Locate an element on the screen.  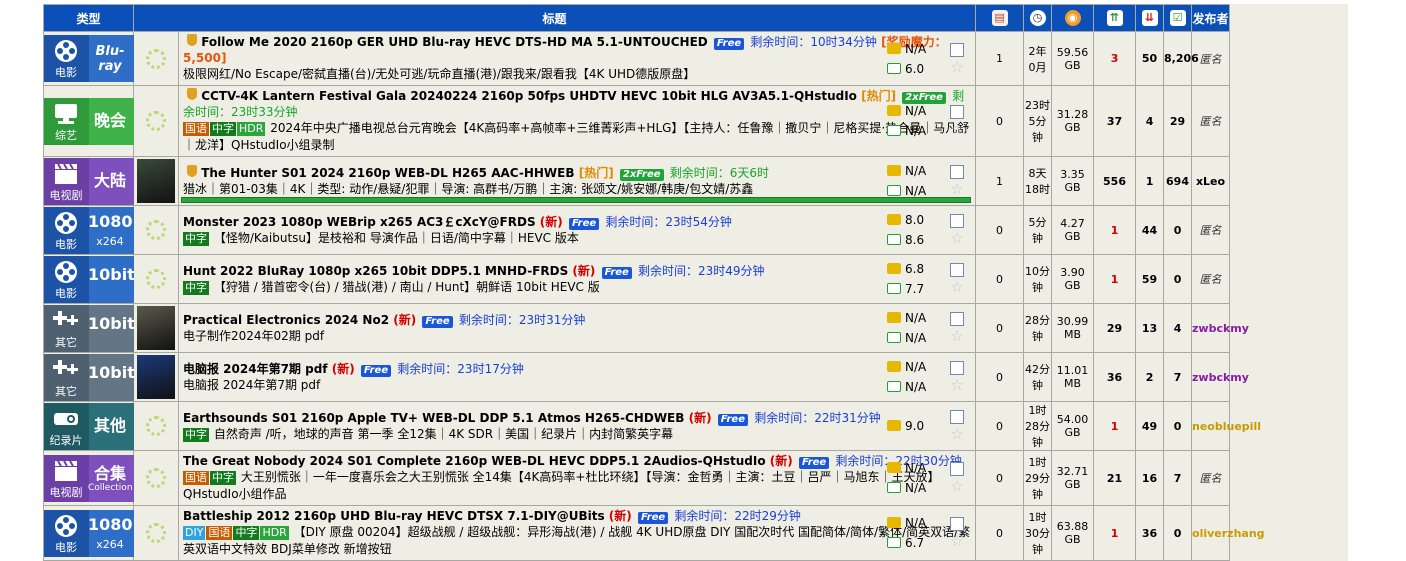
category-badge: 综艺 晚会 is located at coordinates (89, 121).